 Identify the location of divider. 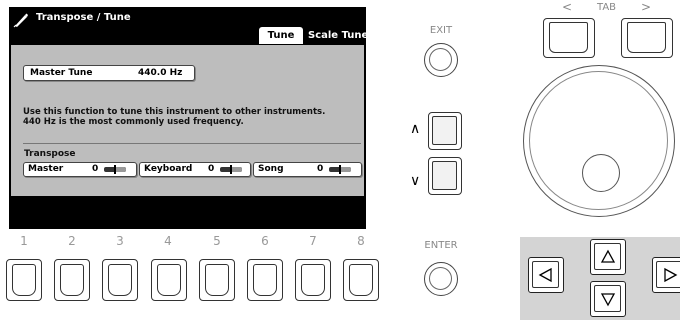
(192, 143).